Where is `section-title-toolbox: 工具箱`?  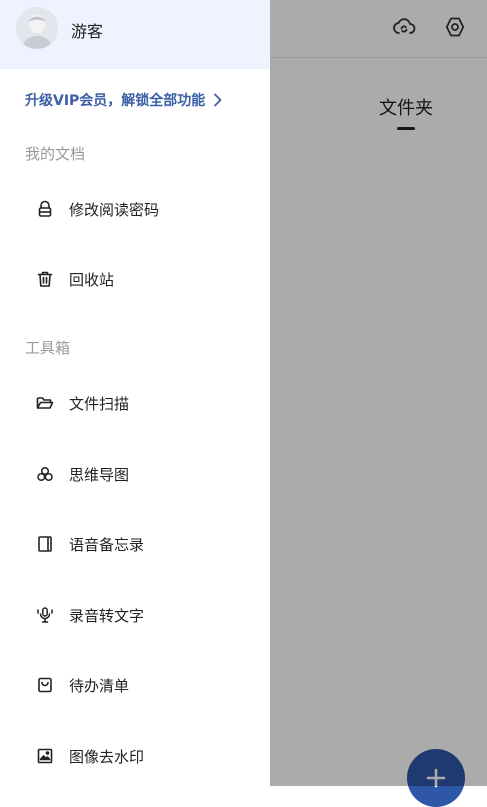
section-title-toolbox: 工具箱 is located at coordinates (48, 348).